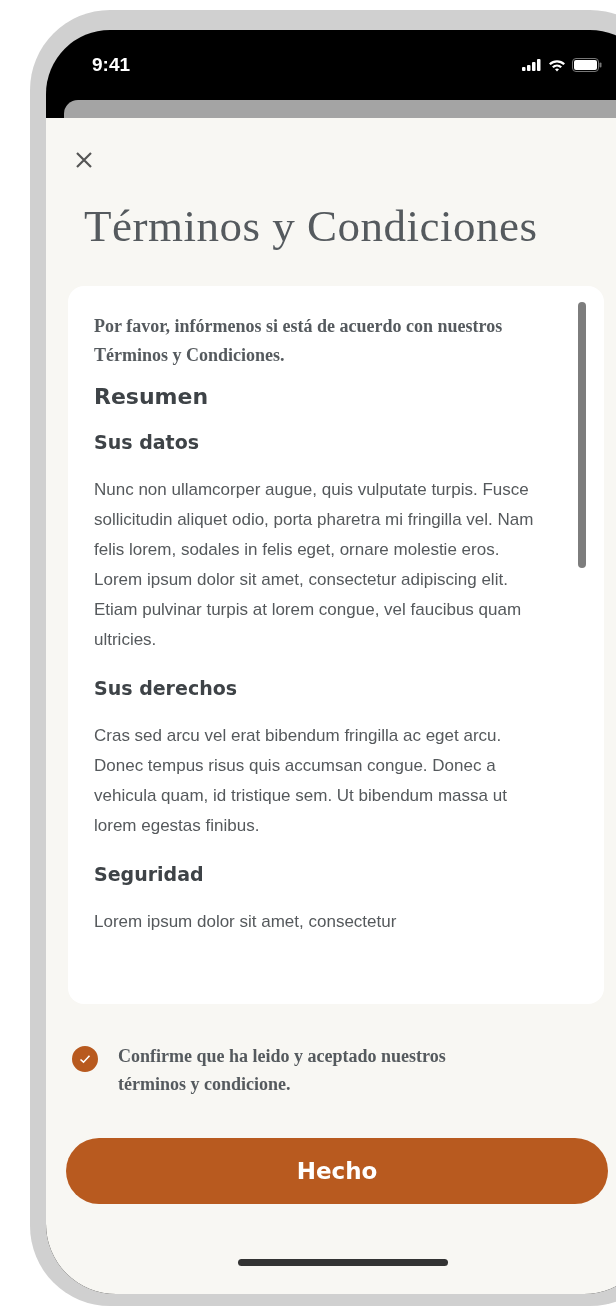 This screenshot has height=1316, width=616. I want to click on section-heading: Resumen, so click(152, 396).